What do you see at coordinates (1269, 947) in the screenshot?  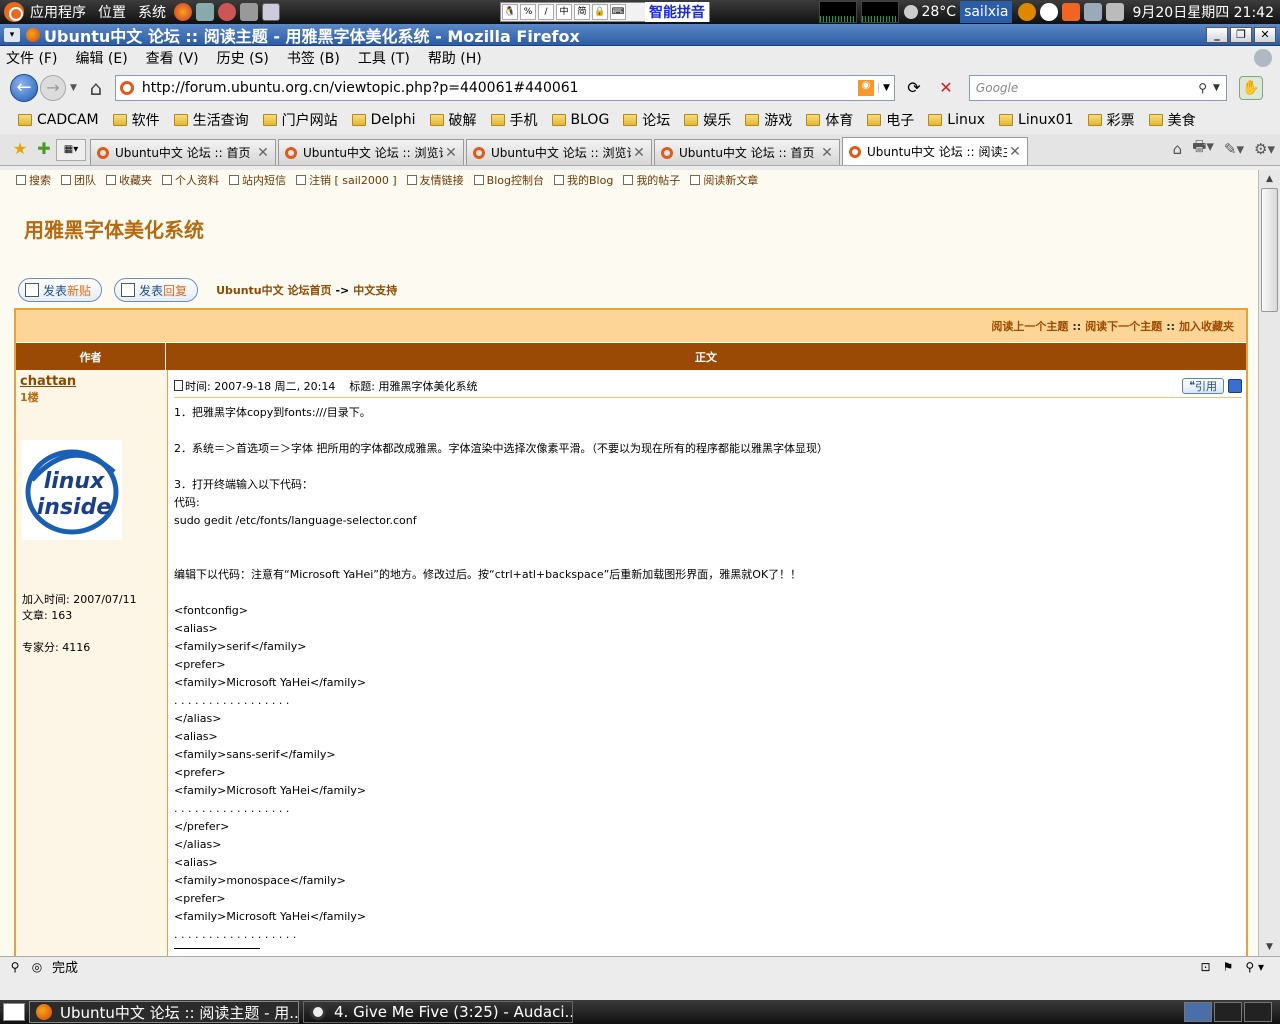 I see `scroll-down-icon: ▼` at bounding box center [1269, 947].